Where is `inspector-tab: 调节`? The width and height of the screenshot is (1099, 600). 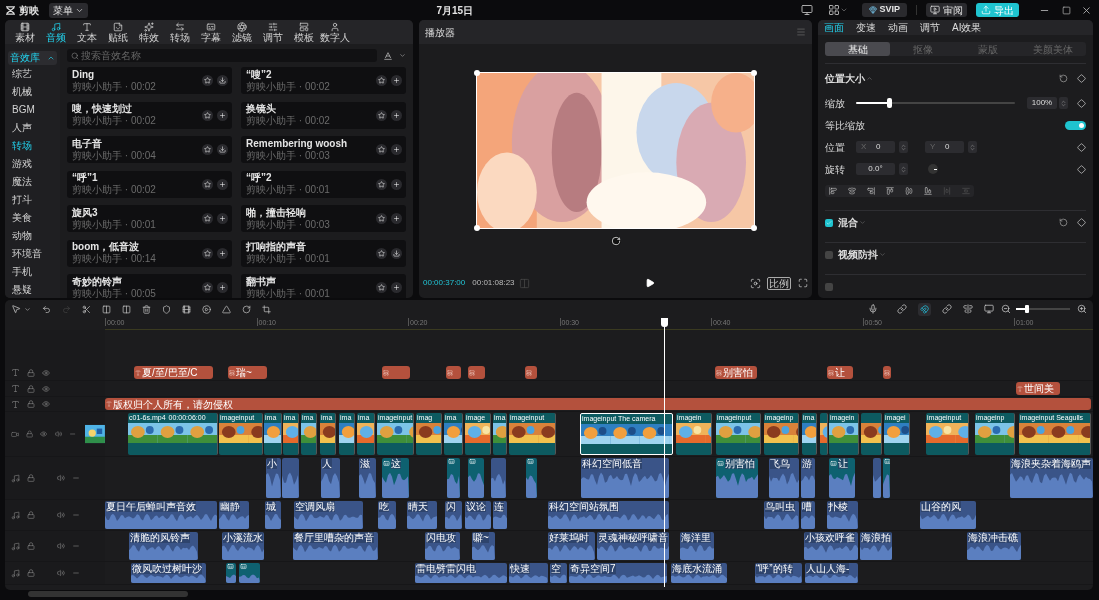
inspector-tab: 调节 is located at coordinates (930, 27).